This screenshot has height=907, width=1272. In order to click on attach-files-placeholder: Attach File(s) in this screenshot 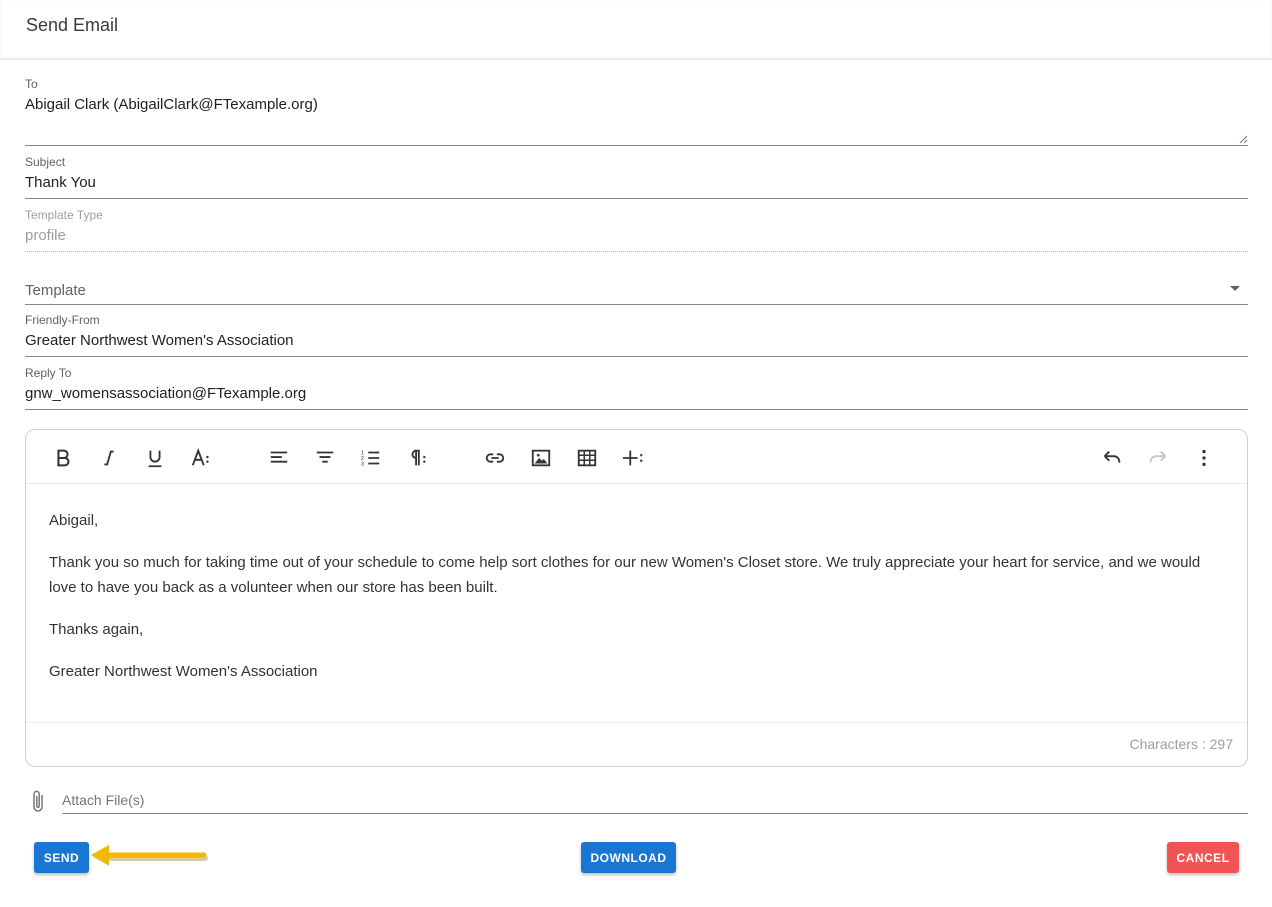, I will do `click(103, 800)`.